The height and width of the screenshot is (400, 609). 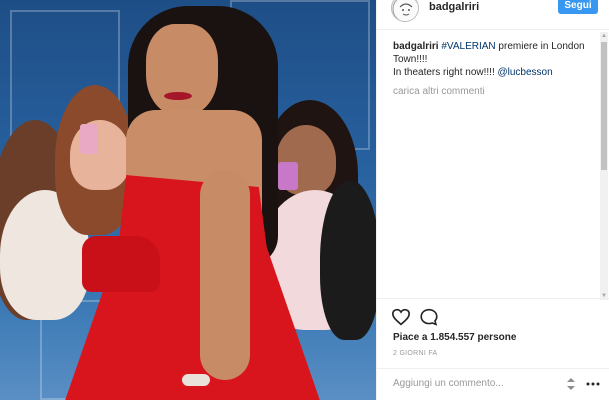 What do you see at coordinates (401, 317) in the screenshot?
I see `heart-icon` at bounding box center [401, 317].